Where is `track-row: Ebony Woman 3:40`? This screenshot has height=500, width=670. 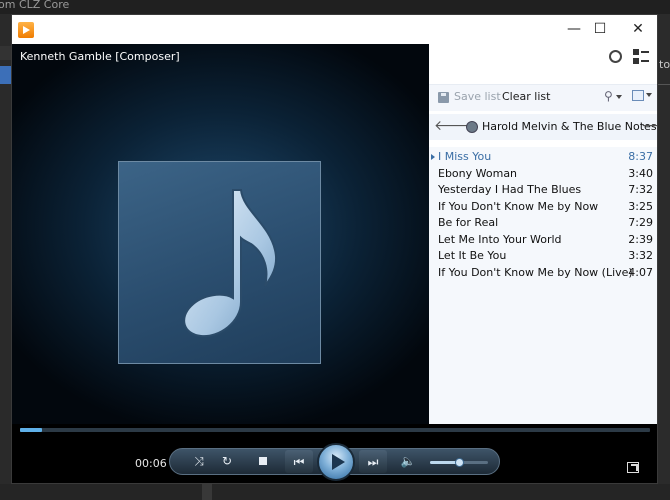
track-row: Ebony Woman 3:40 is located at coordinates (543, 175).